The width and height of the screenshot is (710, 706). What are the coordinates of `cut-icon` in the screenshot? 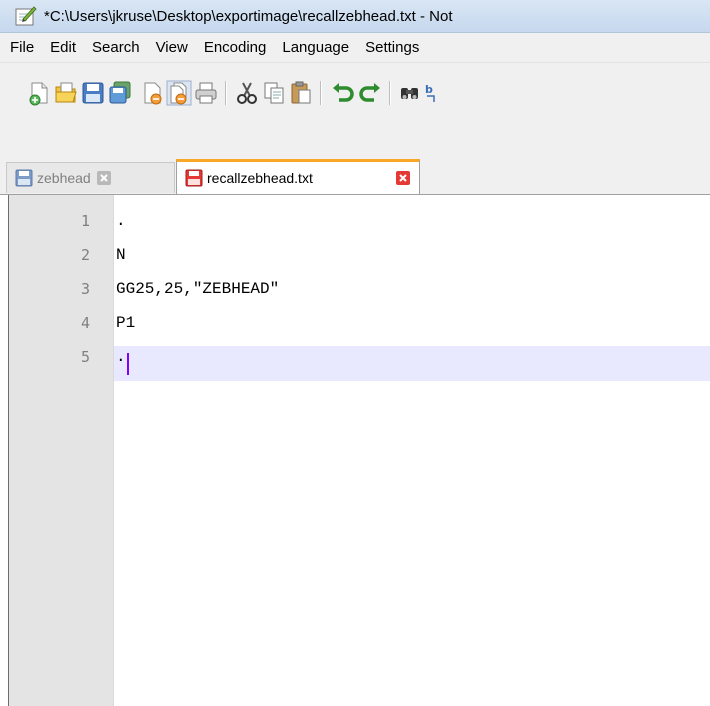 It's located at (247, 93).